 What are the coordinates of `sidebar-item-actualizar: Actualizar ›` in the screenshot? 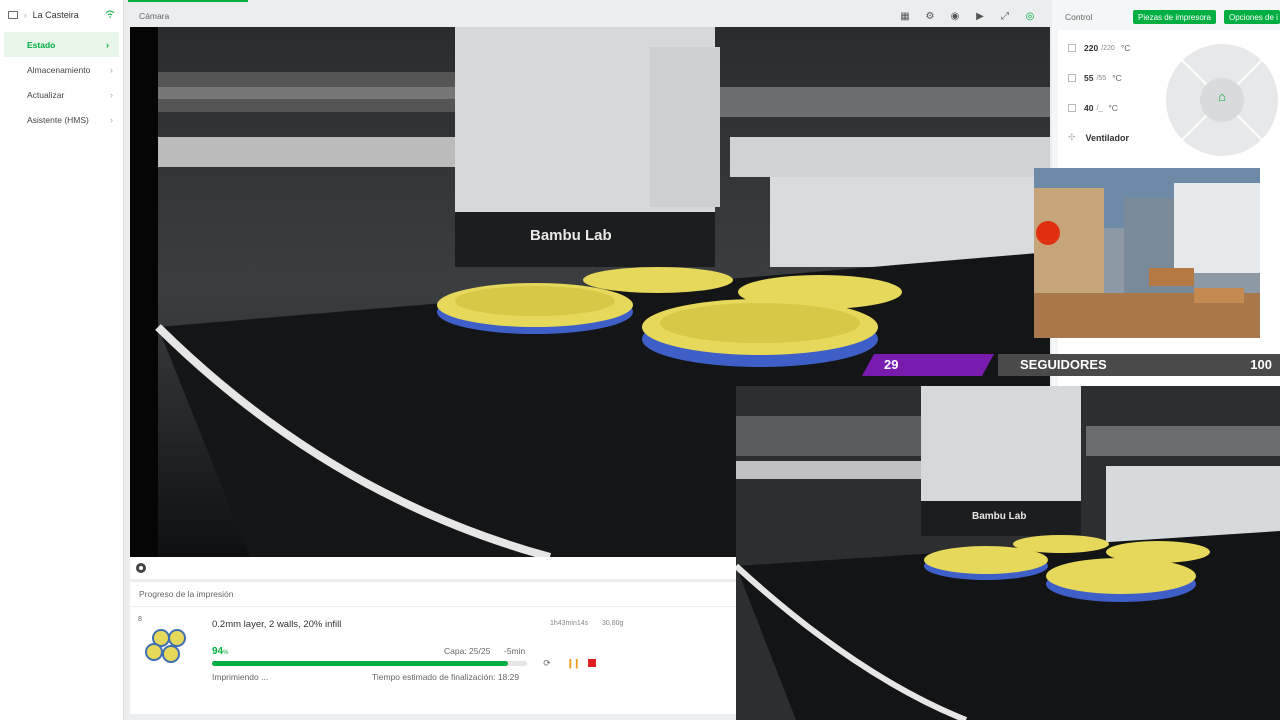 It's located at (61, 94).